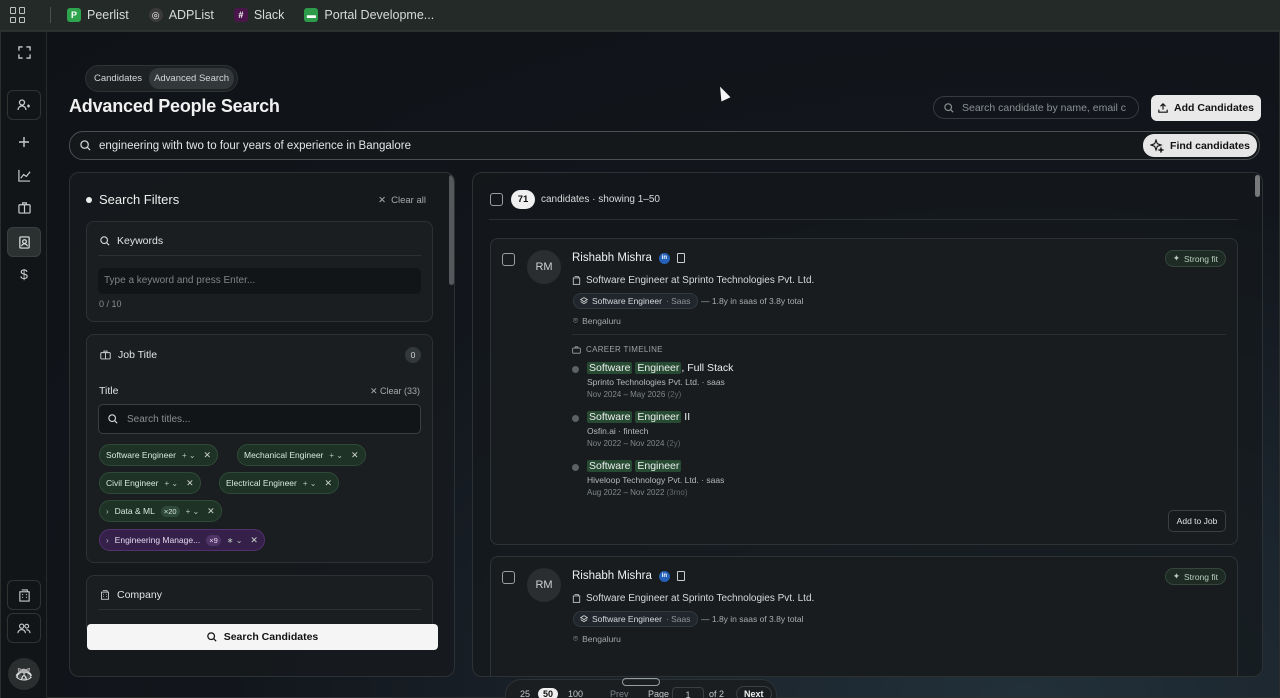  Describe the element at coordinates (98, 15) in the screenshot. I see `bookmark-peerlist: P Peerlist` at that location.